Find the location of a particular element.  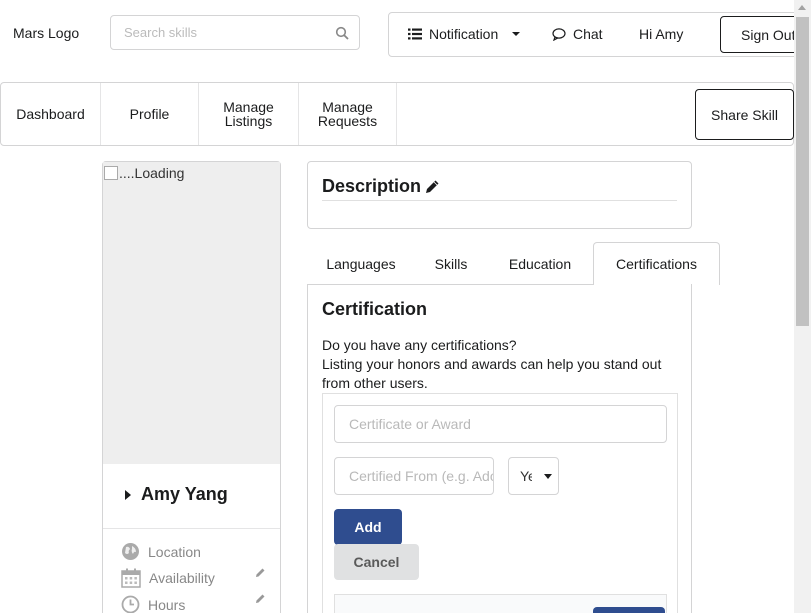

search-input is located at coordinates (216, 32).